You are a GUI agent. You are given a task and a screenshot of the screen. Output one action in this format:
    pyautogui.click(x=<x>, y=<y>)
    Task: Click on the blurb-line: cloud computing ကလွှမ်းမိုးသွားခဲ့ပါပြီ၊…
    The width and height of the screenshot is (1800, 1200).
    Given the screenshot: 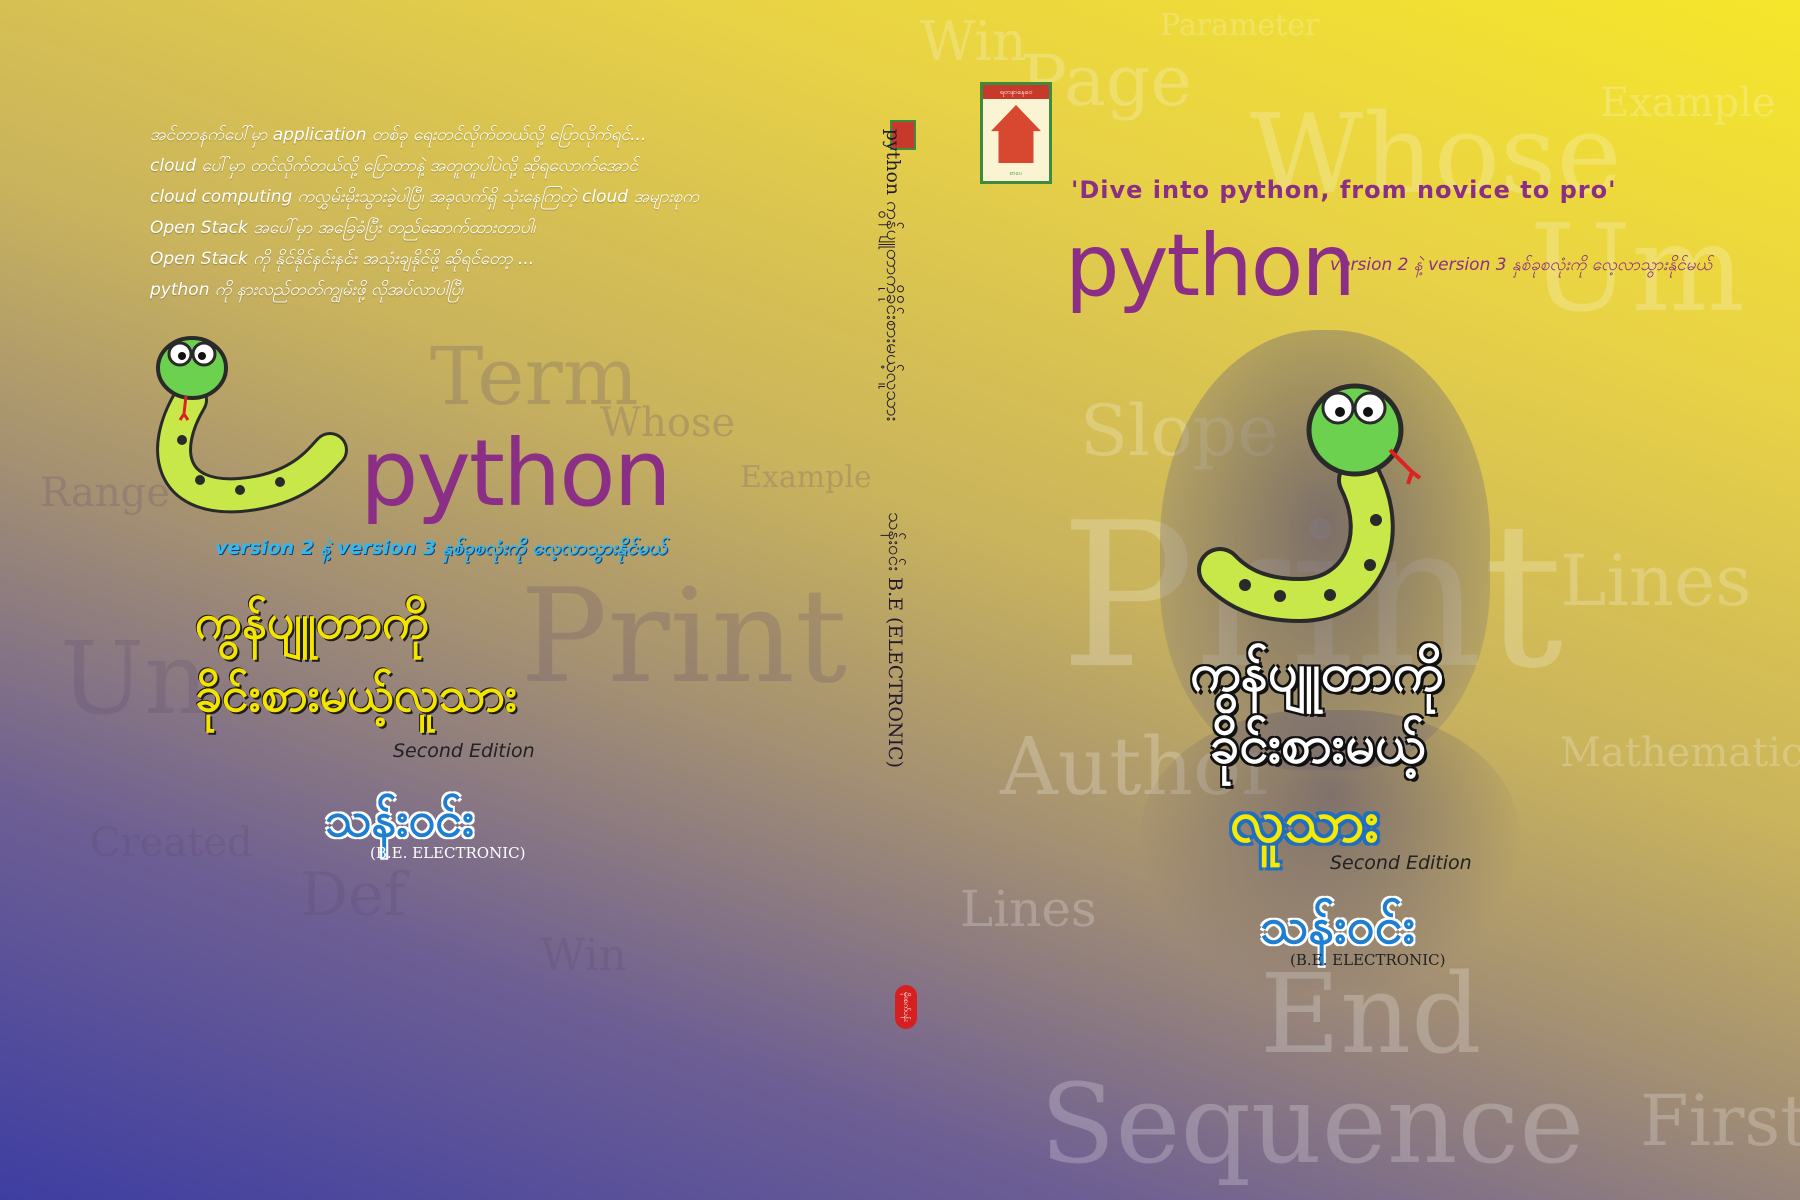 What is the action you would take?
    pyautogui.click(x=424, y=197)
    